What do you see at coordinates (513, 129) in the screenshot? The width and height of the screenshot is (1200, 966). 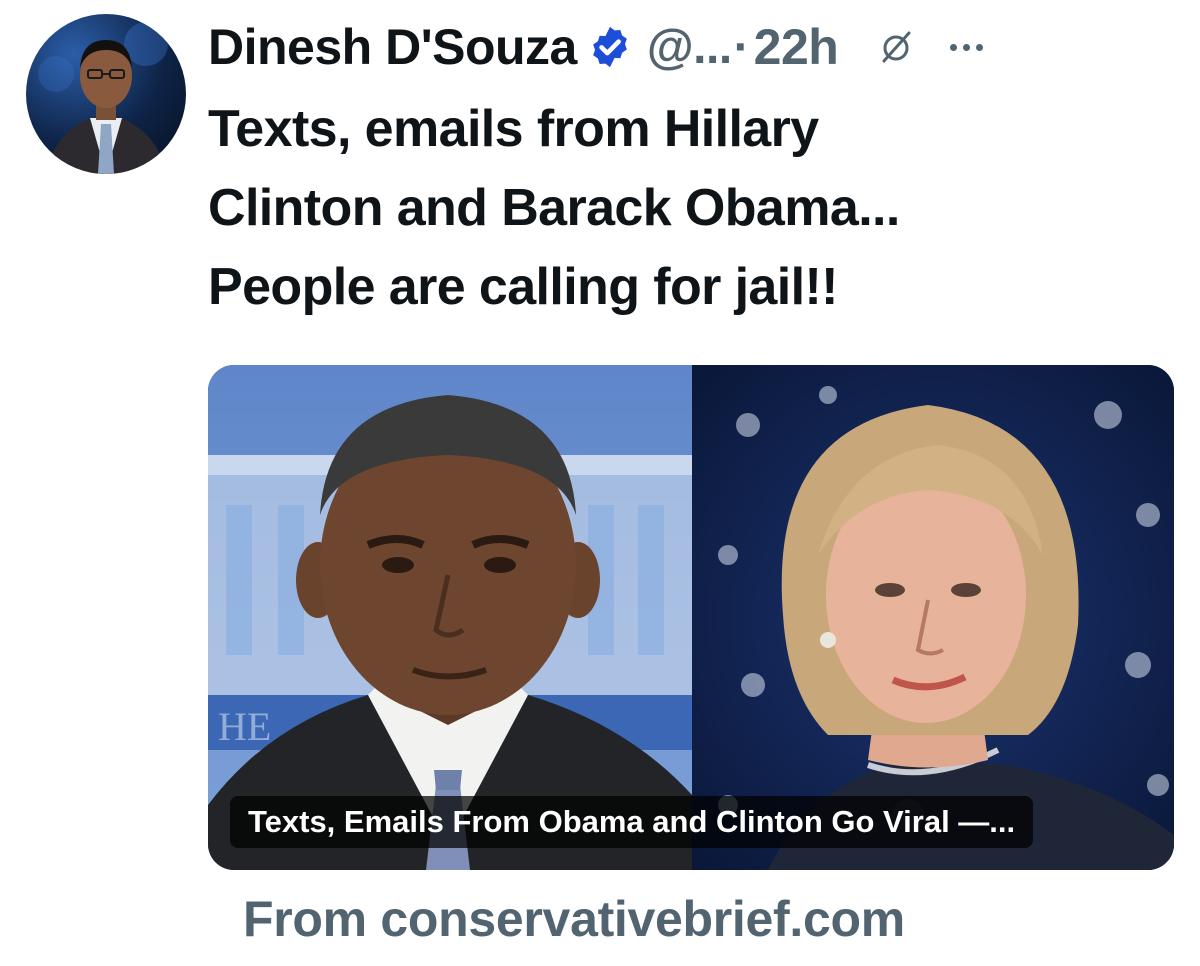 I see `tweet-text-line: Texts, emails from Hillary` at bounding box center [513, 129].